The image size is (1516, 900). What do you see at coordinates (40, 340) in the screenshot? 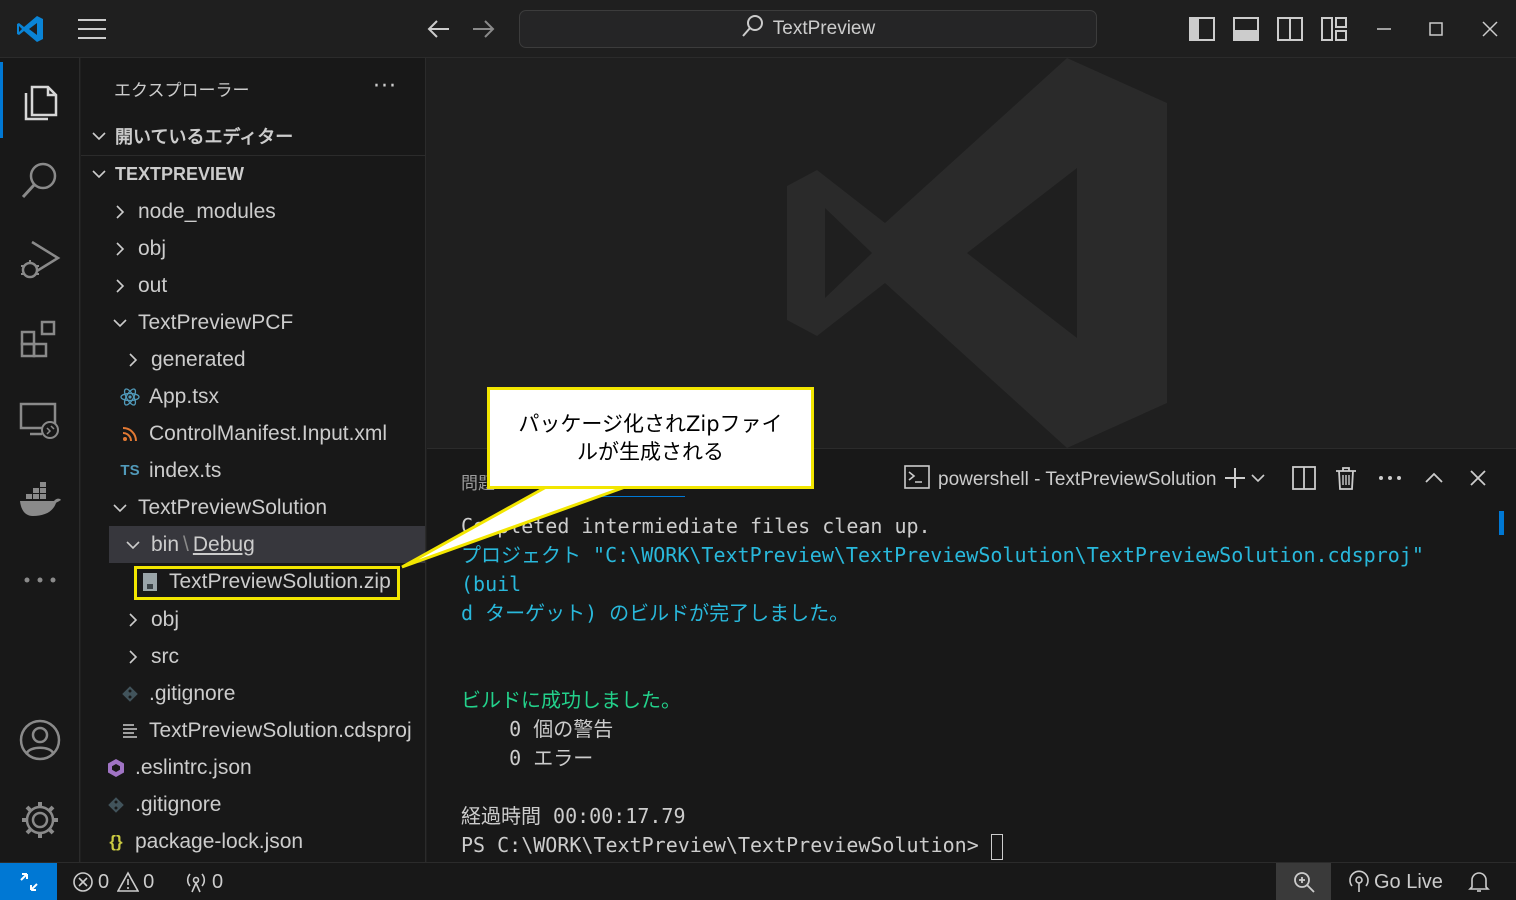
I see `extensions-icon` at bounding box center [40, 340].